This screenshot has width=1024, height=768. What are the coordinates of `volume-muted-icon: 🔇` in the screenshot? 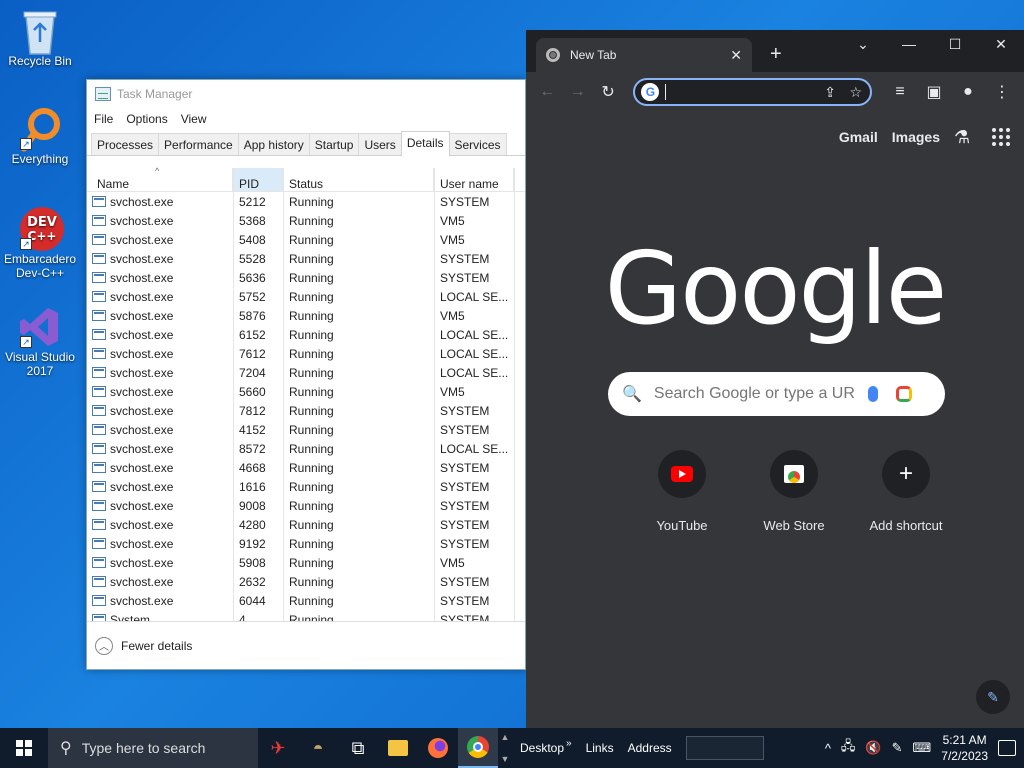 It's located at (873, 748).